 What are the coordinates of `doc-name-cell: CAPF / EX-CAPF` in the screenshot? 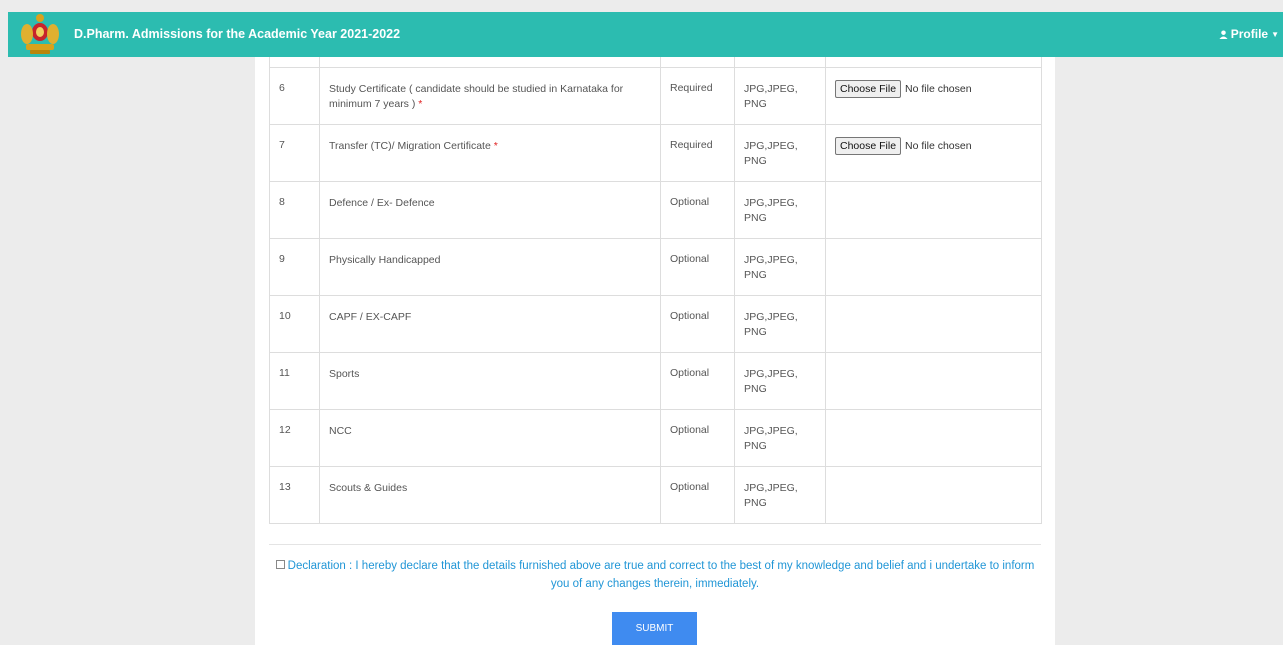 It's located at (490, 324).